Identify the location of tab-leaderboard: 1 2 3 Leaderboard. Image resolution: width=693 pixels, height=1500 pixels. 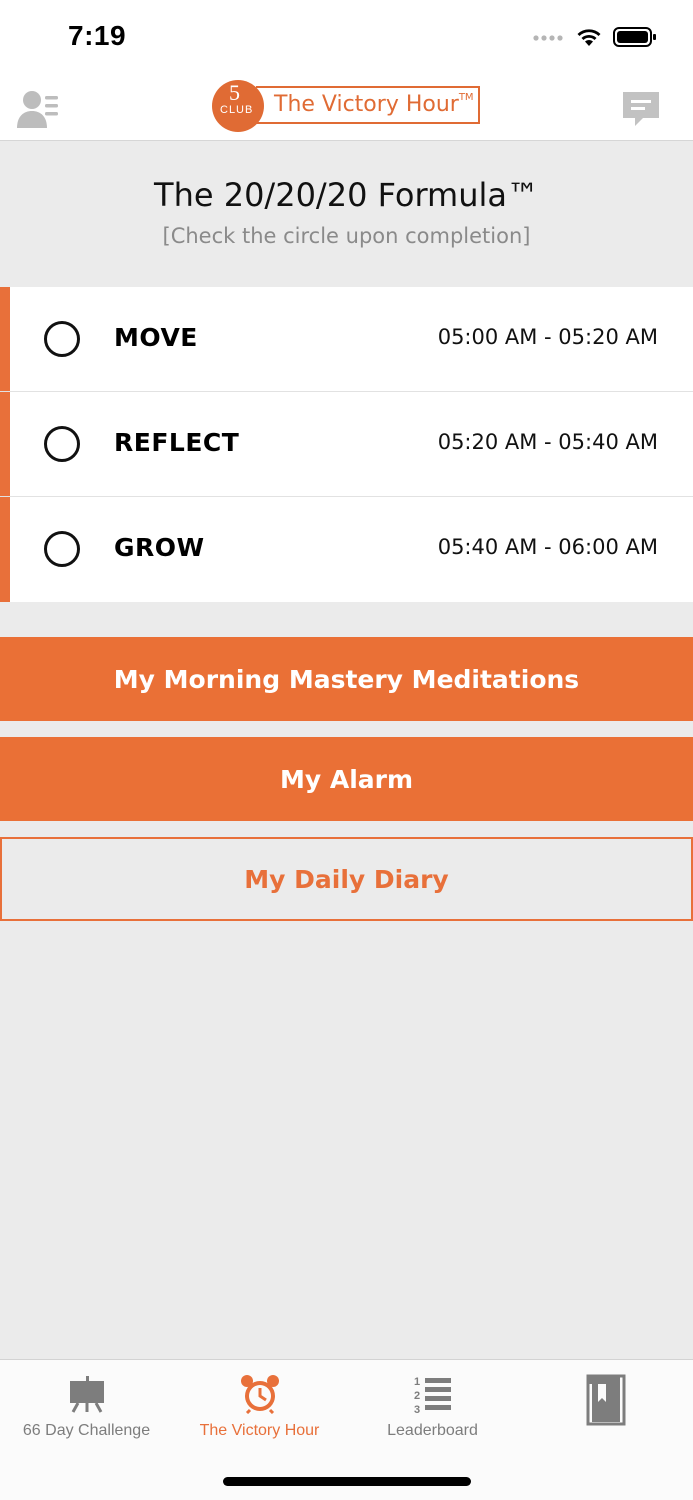
(432, 1410).